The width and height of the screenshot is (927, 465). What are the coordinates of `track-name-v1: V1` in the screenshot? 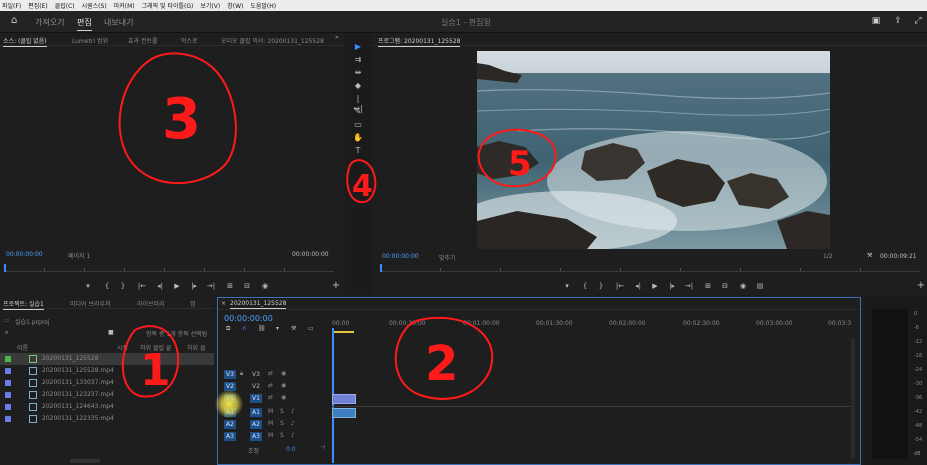 It's located at (256, 398).